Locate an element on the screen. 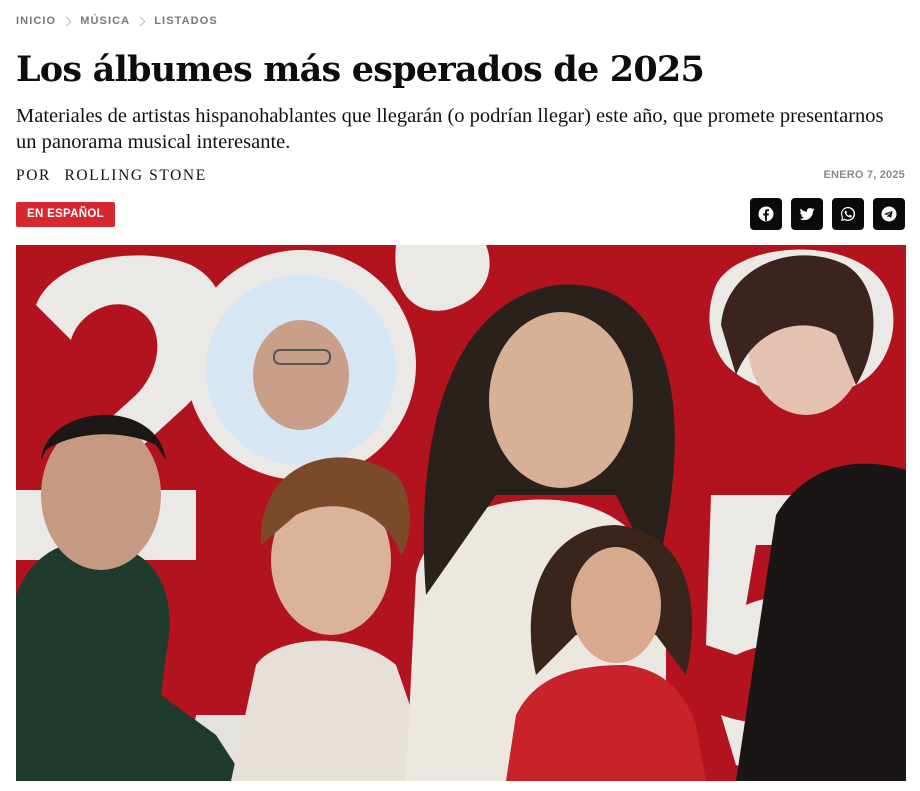 This screenshot has height=791, width=920. publish-date: ENERO 7, 2025 is located at coordinates (864, 175).